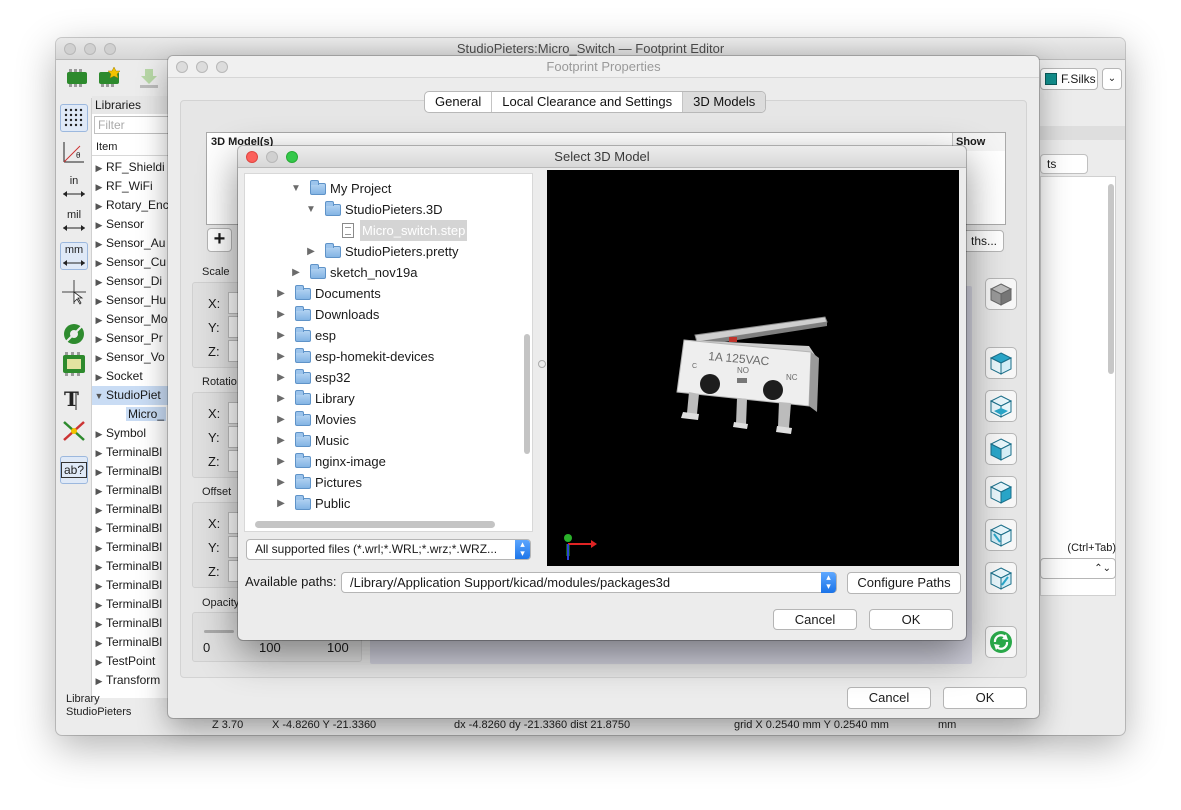 The image size is (1181, 810). What do you see at coordinates (815, 619) in the screenshot?
I see `sel-cancel-button: Cancel` at bounding box center [815, 619].